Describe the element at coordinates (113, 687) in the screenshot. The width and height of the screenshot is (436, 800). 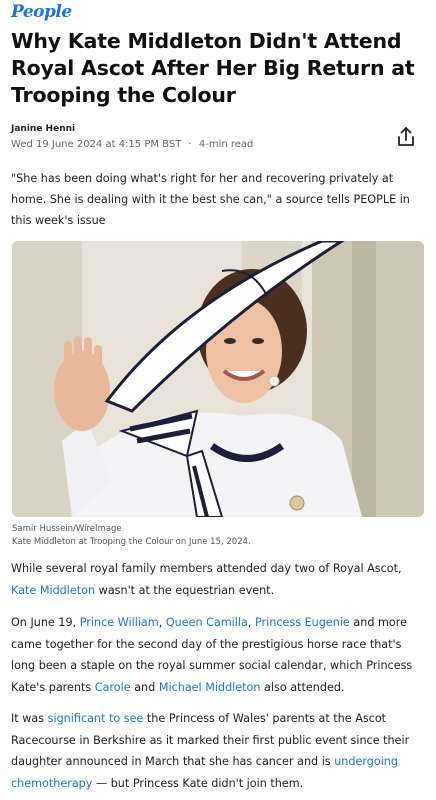
I see `link-carole: Carole` at that location.